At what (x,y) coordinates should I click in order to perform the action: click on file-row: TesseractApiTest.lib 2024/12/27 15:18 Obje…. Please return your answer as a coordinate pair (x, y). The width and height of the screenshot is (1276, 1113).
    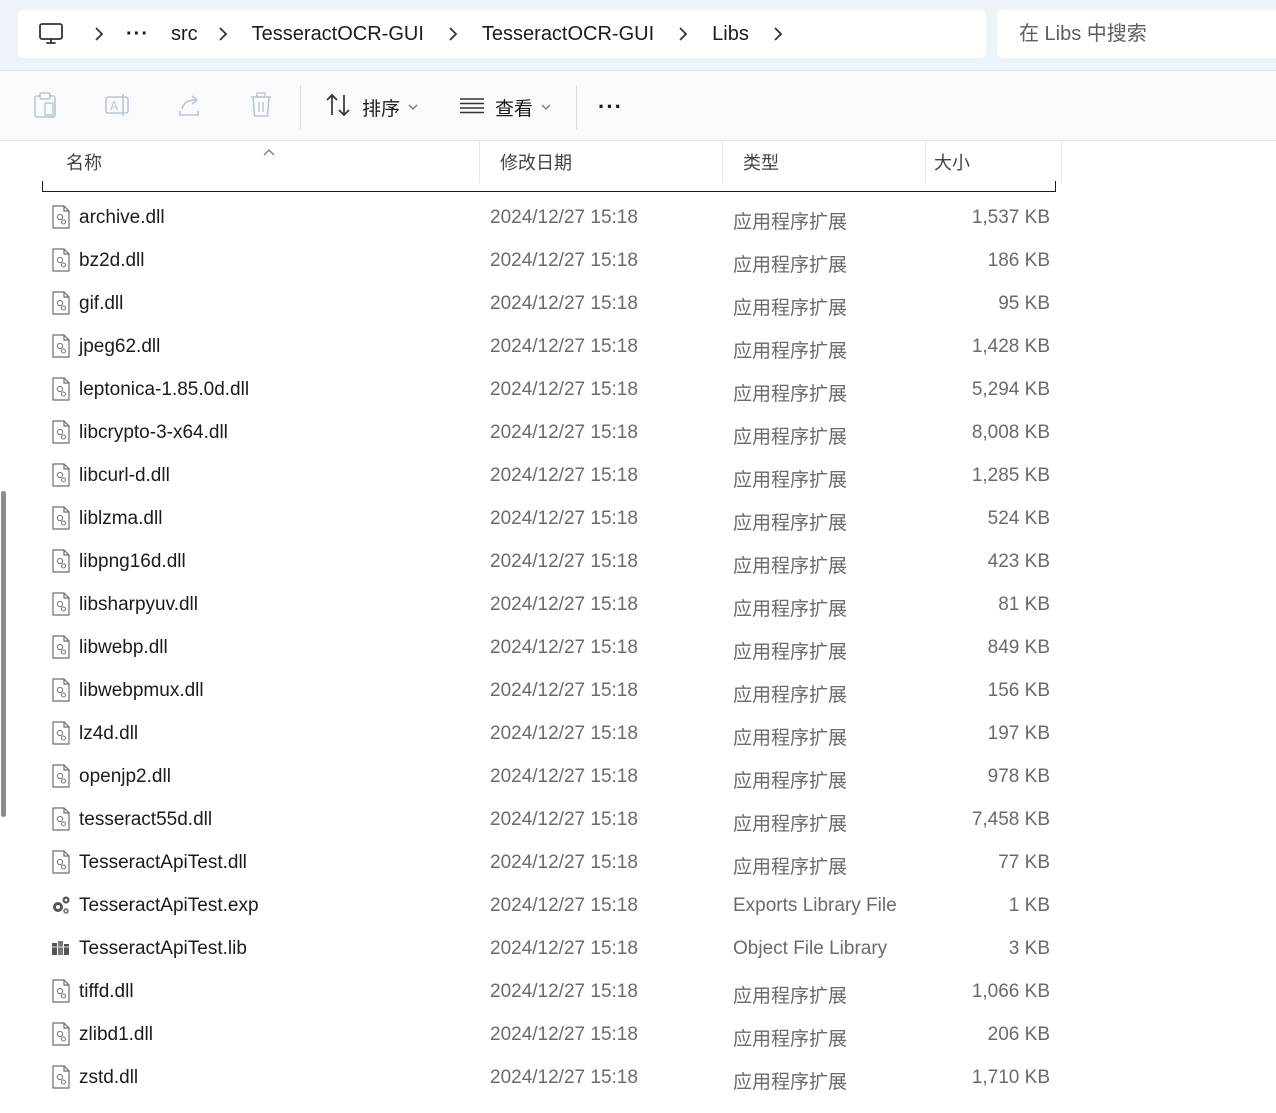
    Looking at the image, I should click on (638, 948).